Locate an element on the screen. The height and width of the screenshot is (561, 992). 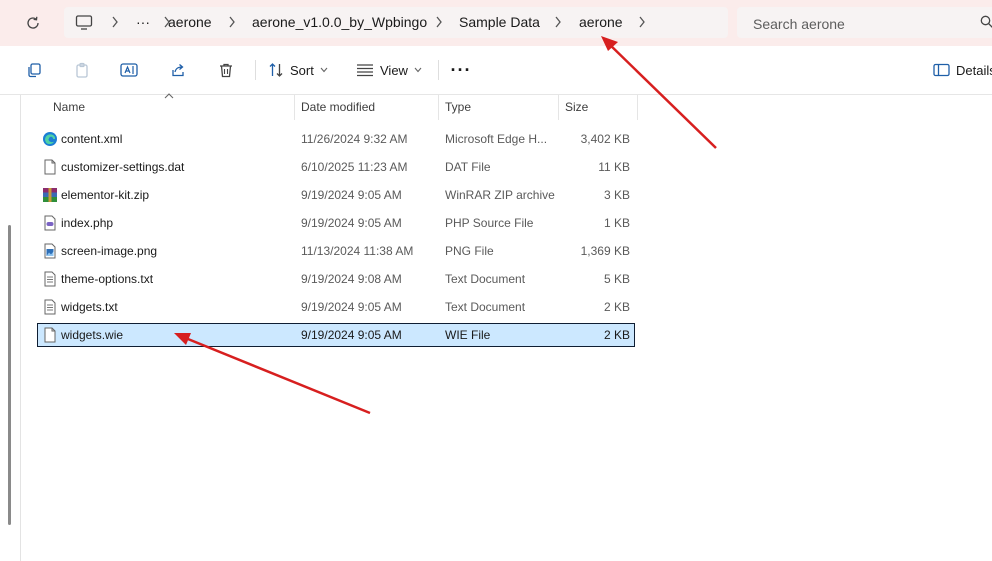
copy-icon is located at coordinates (34, 70).